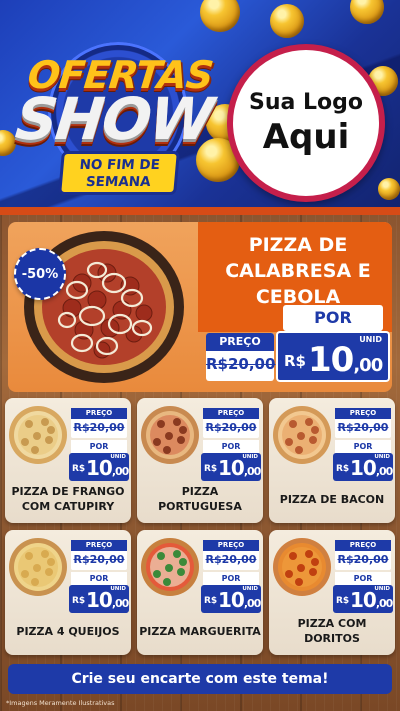 The image size is (400, 711). I want to click on product-name: PIZZA PORTUGUESA, so click(200, 499).